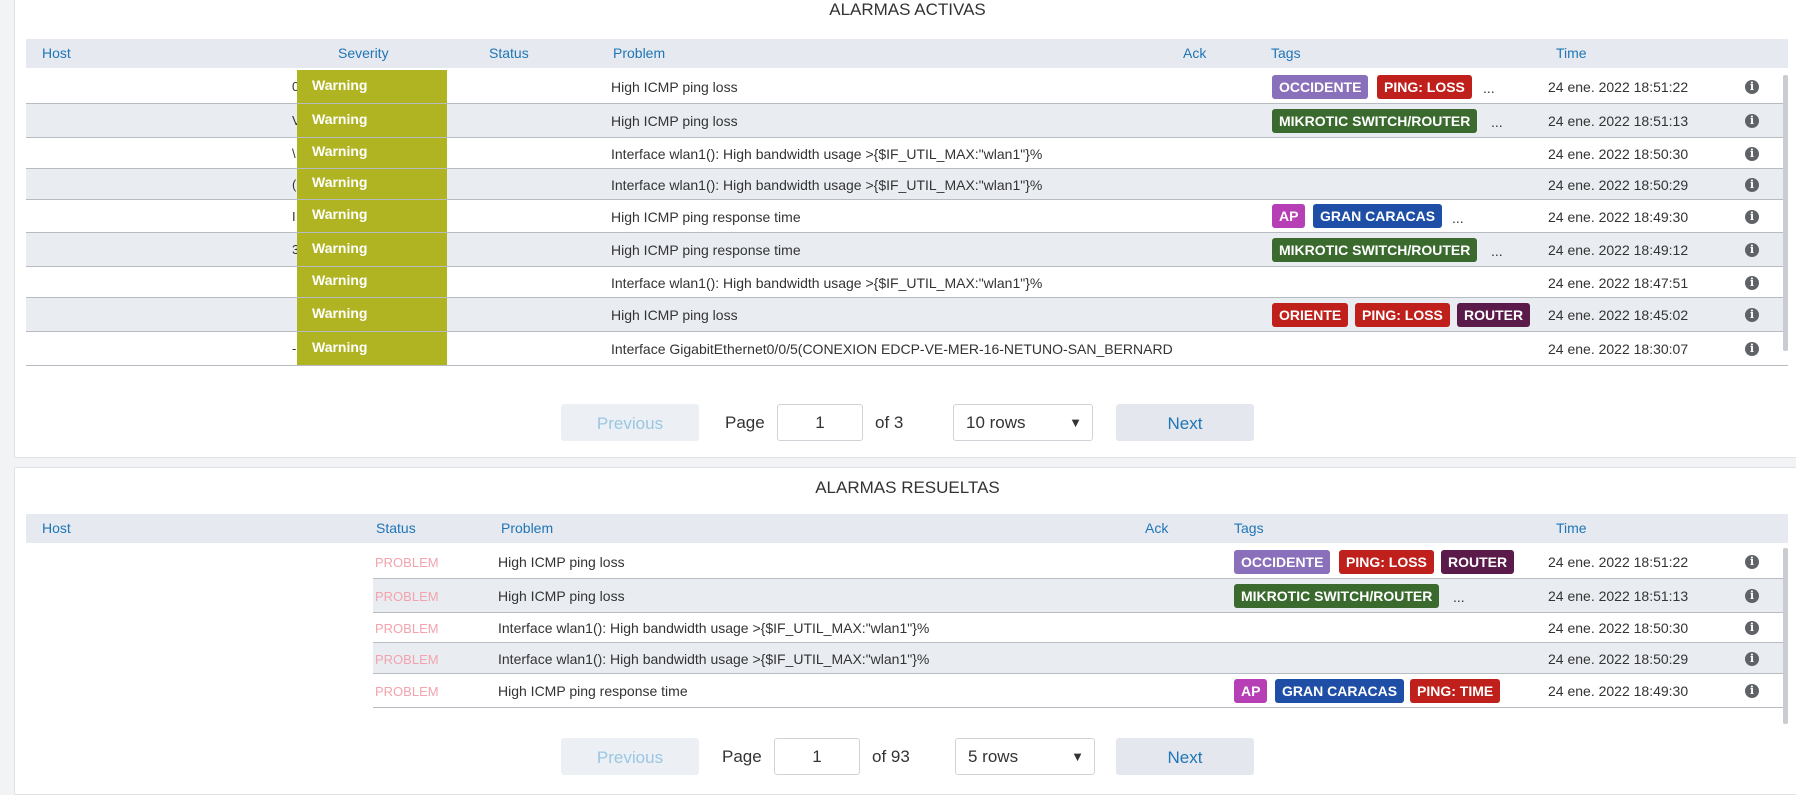  What do you see at coordinates (1785, 636) in the screenshot?
I see `resolved-scrollbar` at bounding box center [1785, 636].